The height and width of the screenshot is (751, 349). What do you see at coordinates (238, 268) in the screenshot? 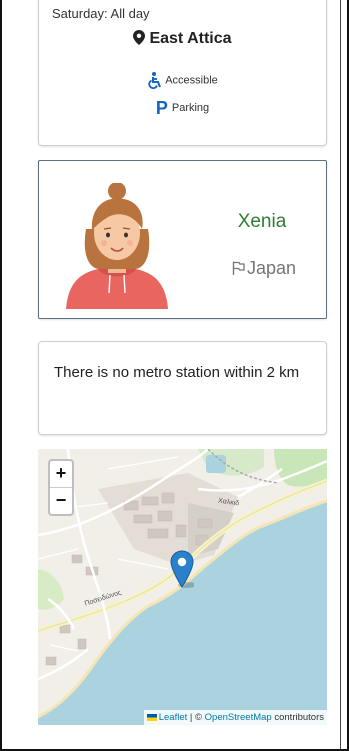
I see `flag-icon` at bounding box center [238, 268].